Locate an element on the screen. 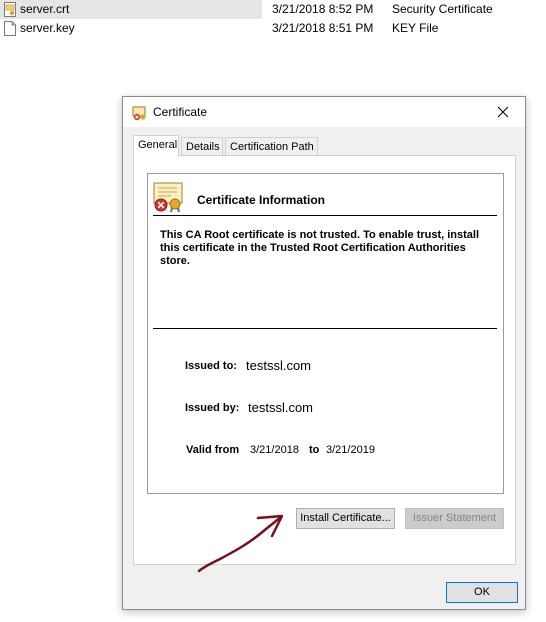 The height and width of the screenshot is (622, 546). close-button is located at coordinates (503, 112).